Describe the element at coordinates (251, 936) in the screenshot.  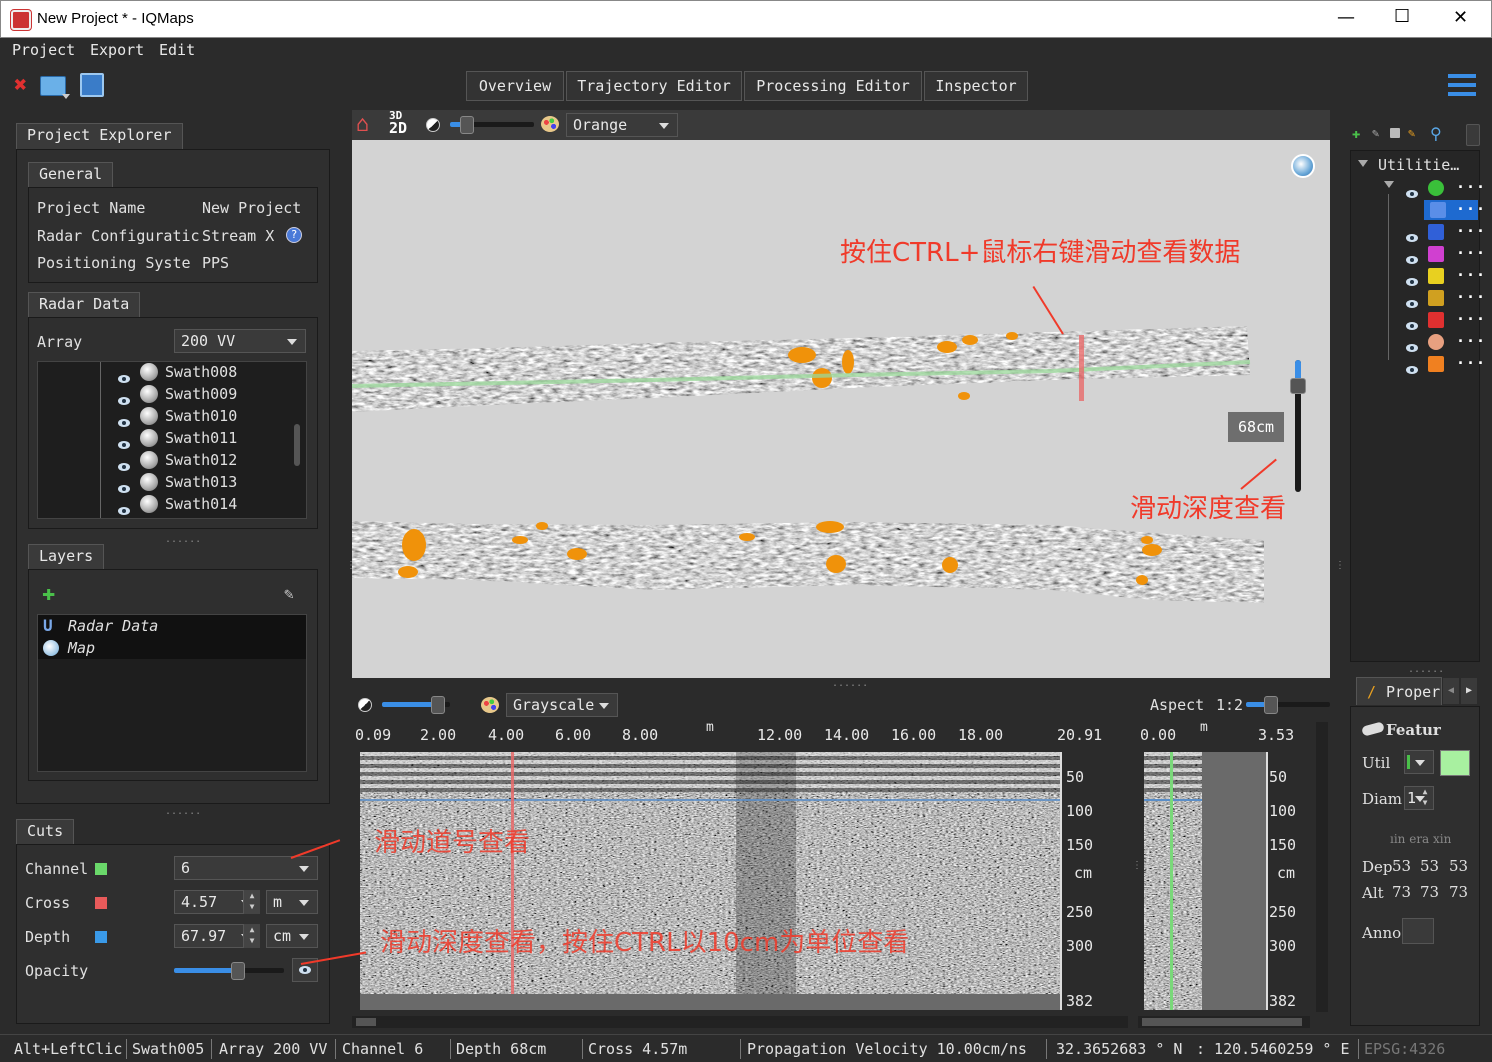
I see `depth-spin-arrows-icon: ▲ ▼` at that location.